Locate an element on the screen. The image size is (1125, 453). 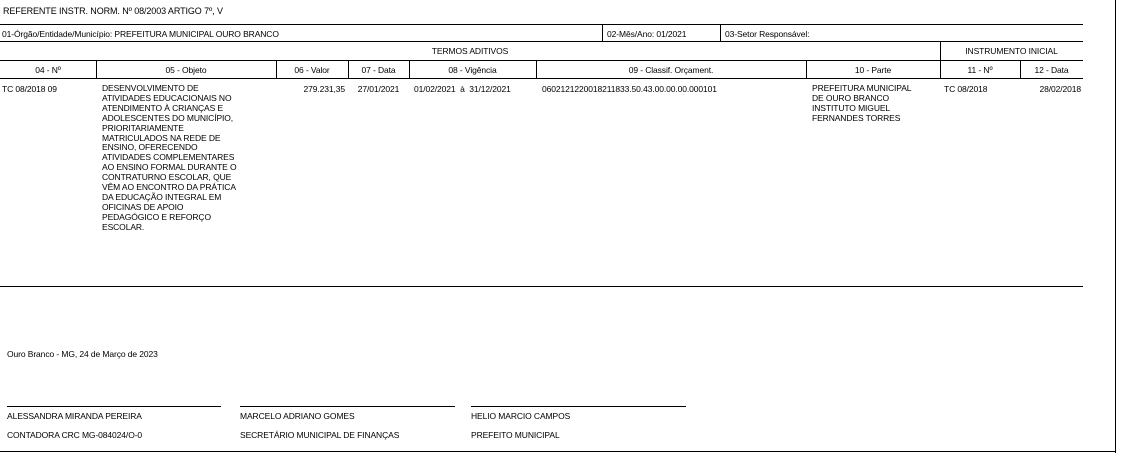
signature-name: MARCELO ADRIANO GOMES is located at coordinates (297, 416).